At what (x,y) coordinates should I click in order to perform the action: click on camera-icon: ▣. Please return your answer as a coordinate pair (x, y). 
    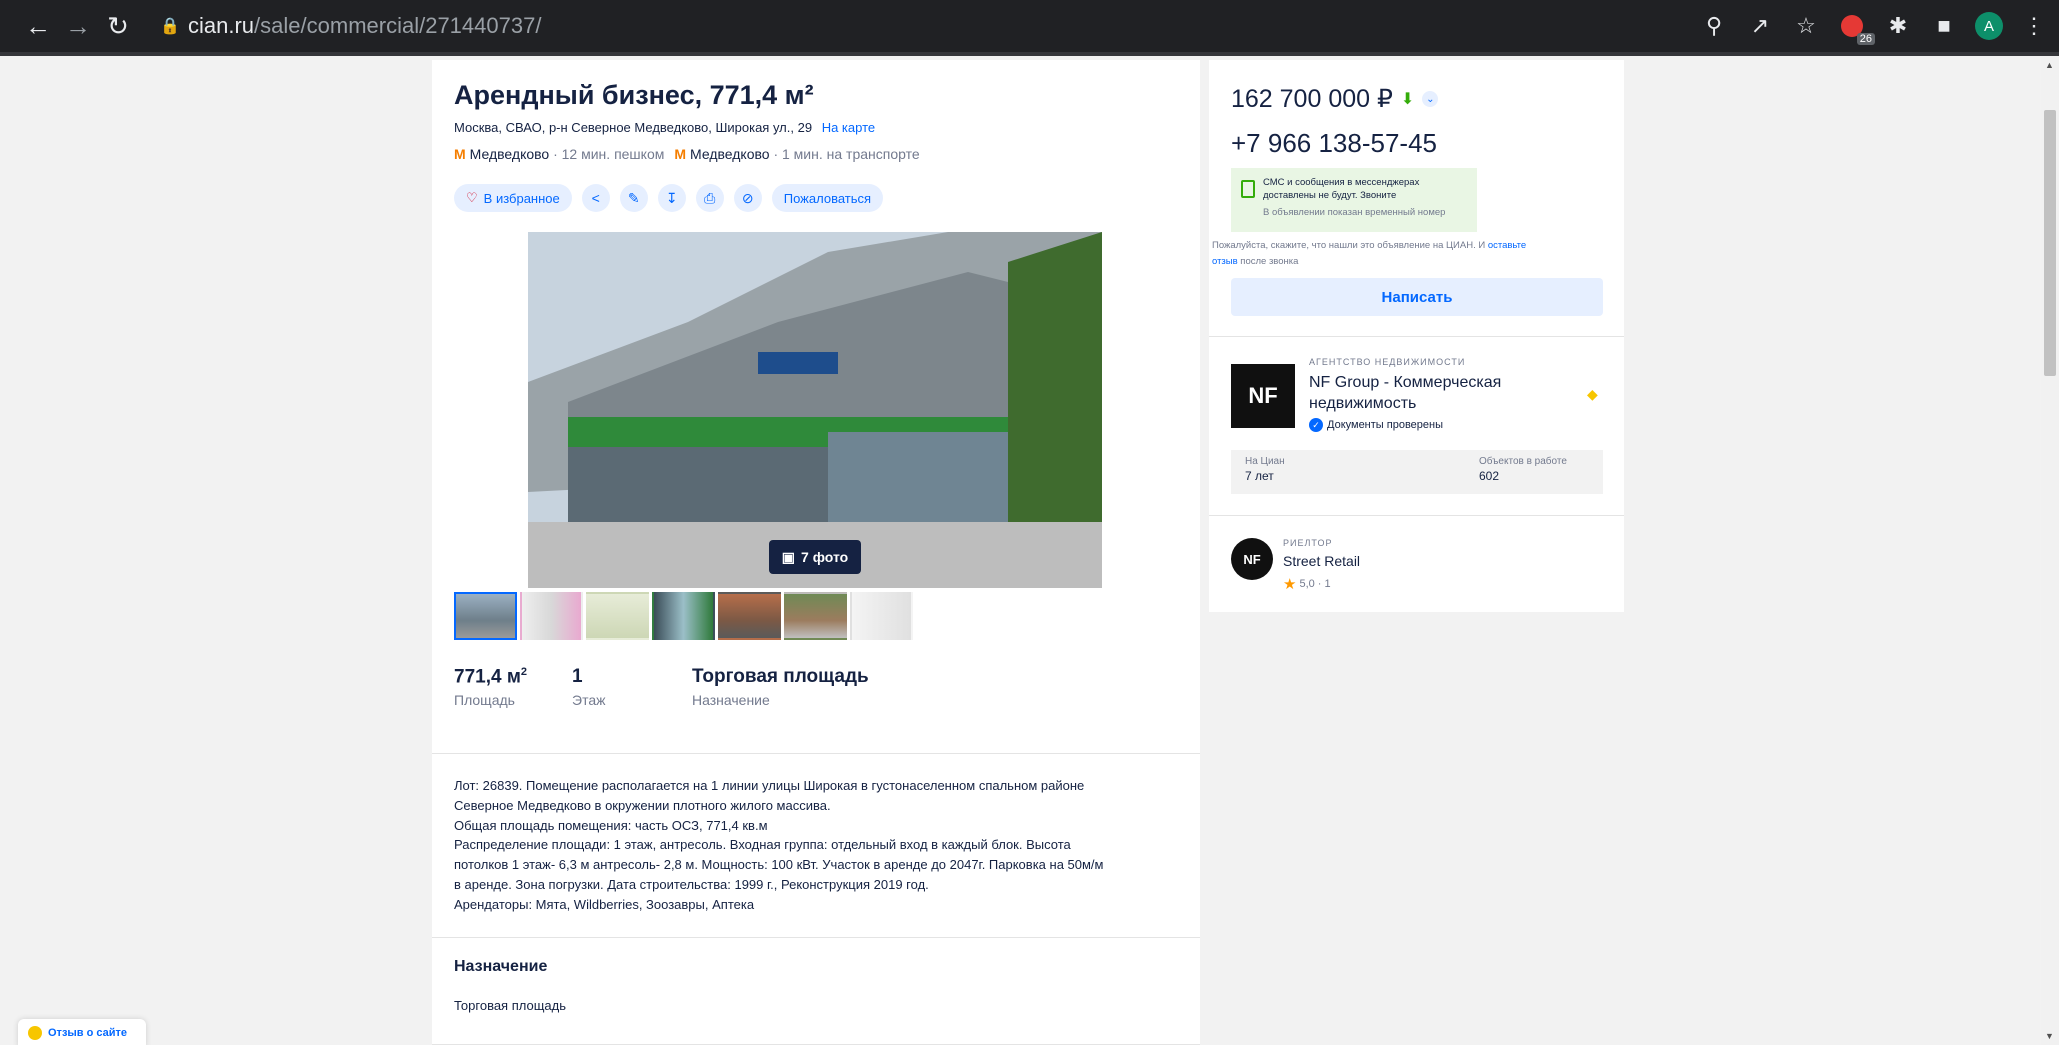
    Looking at the image, I should click on (788, 556).